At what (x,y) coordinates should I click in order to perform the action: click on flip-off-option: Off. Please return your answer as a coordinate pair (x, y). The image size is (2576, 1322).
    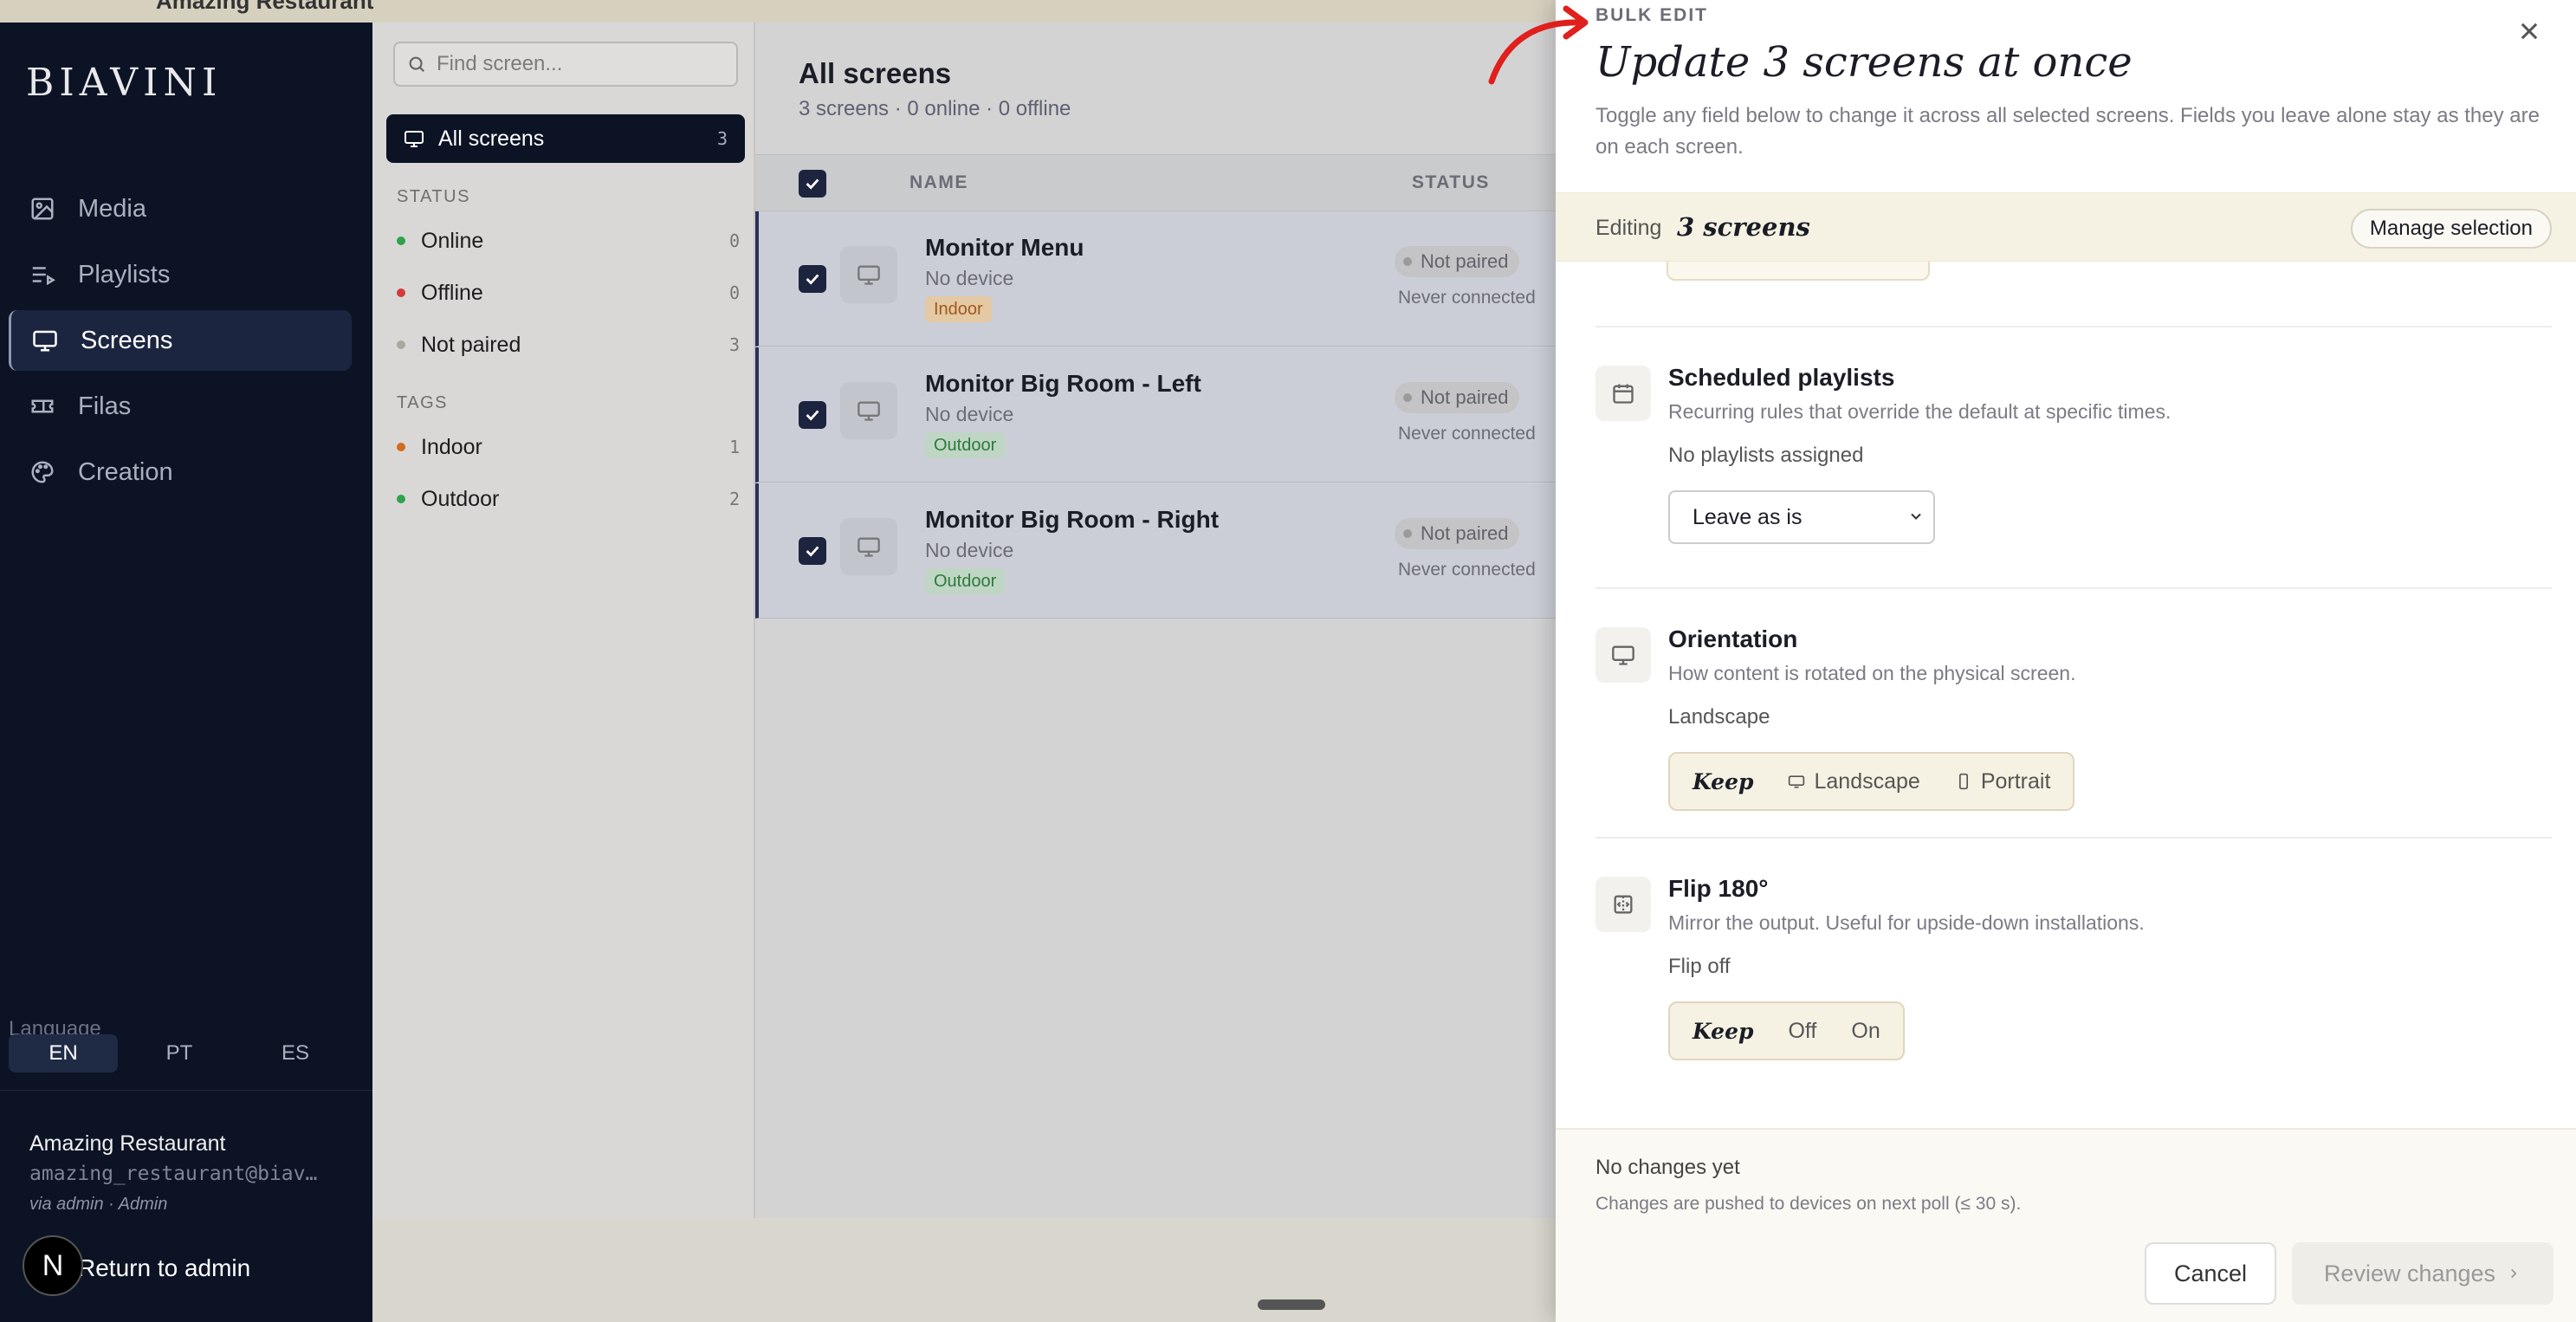
    Looking at the image, I should click on (1802, 1030).